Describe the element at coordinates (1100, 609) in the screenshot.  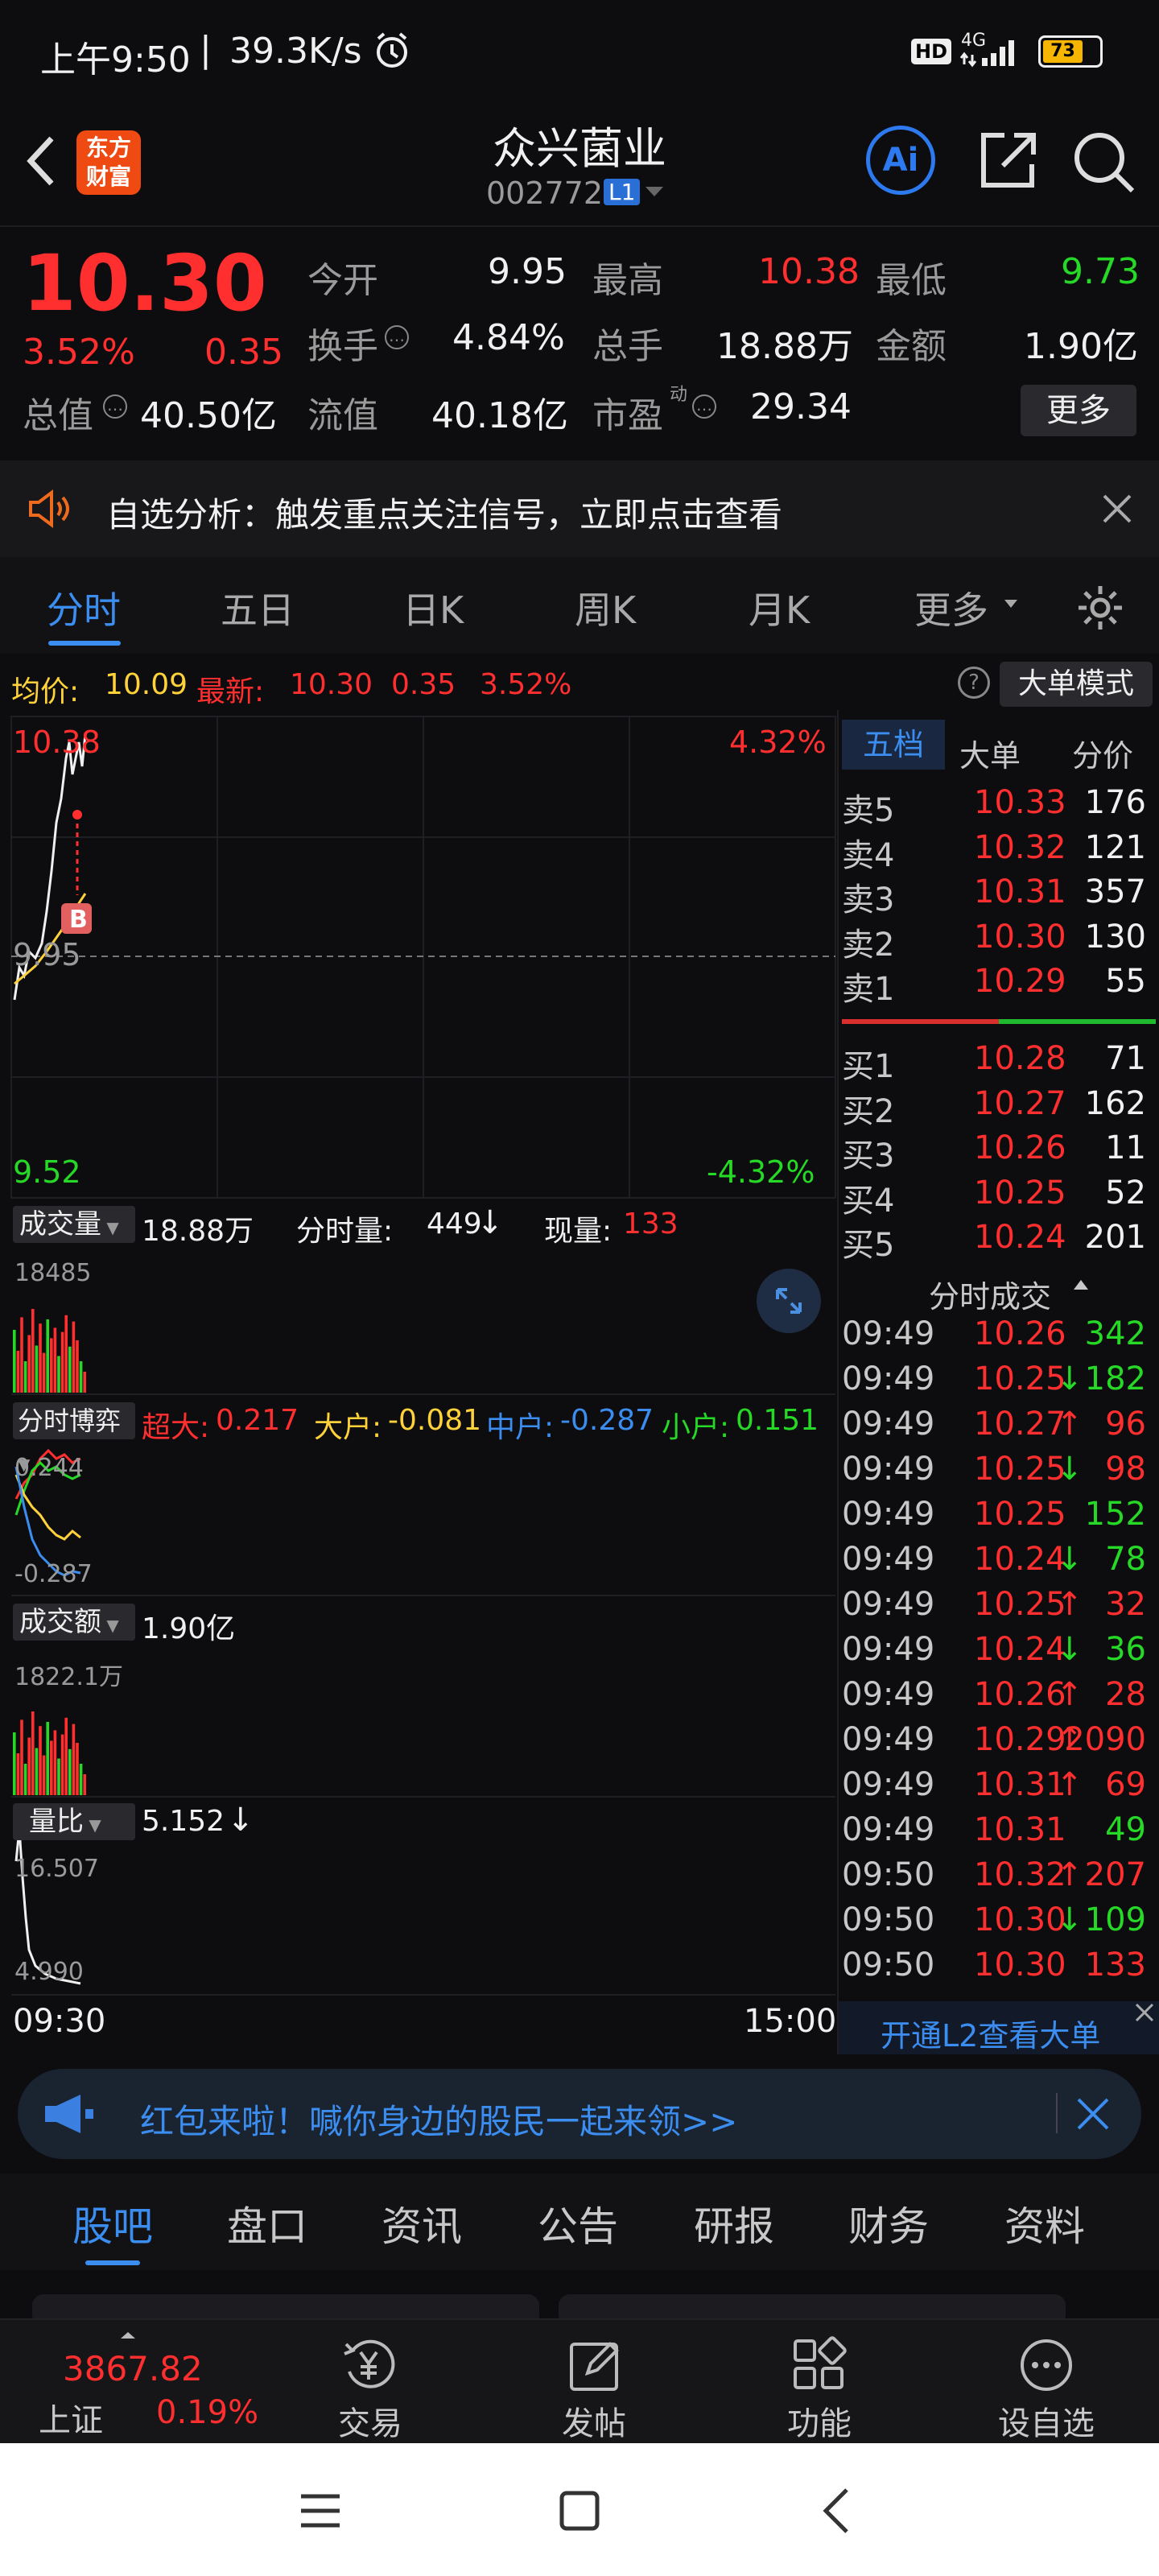
I see `settings-icon` at that location.